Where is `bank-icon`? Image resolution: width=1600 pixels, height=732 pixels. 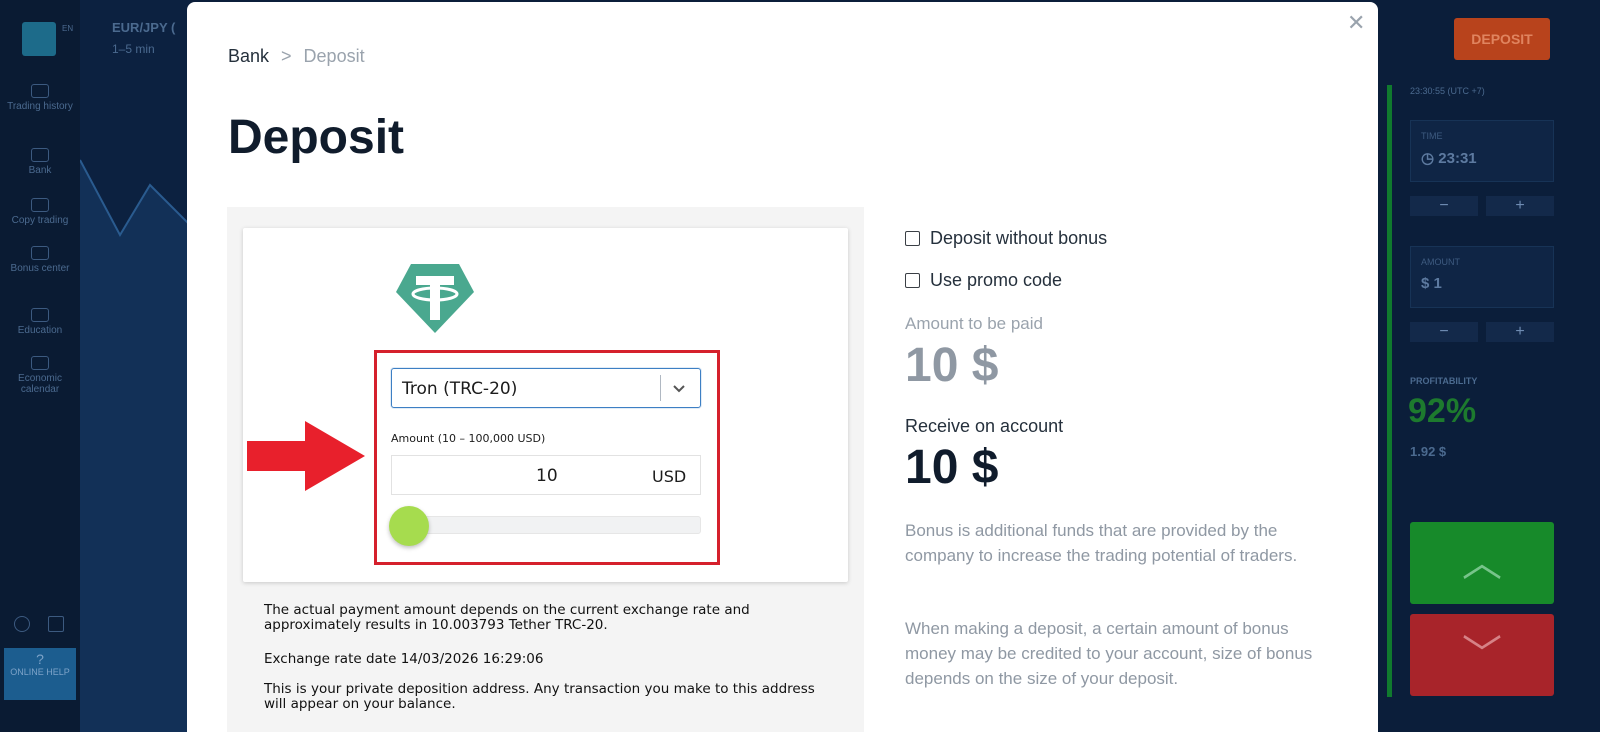
bank-icon is located at coordinates (40, 155).